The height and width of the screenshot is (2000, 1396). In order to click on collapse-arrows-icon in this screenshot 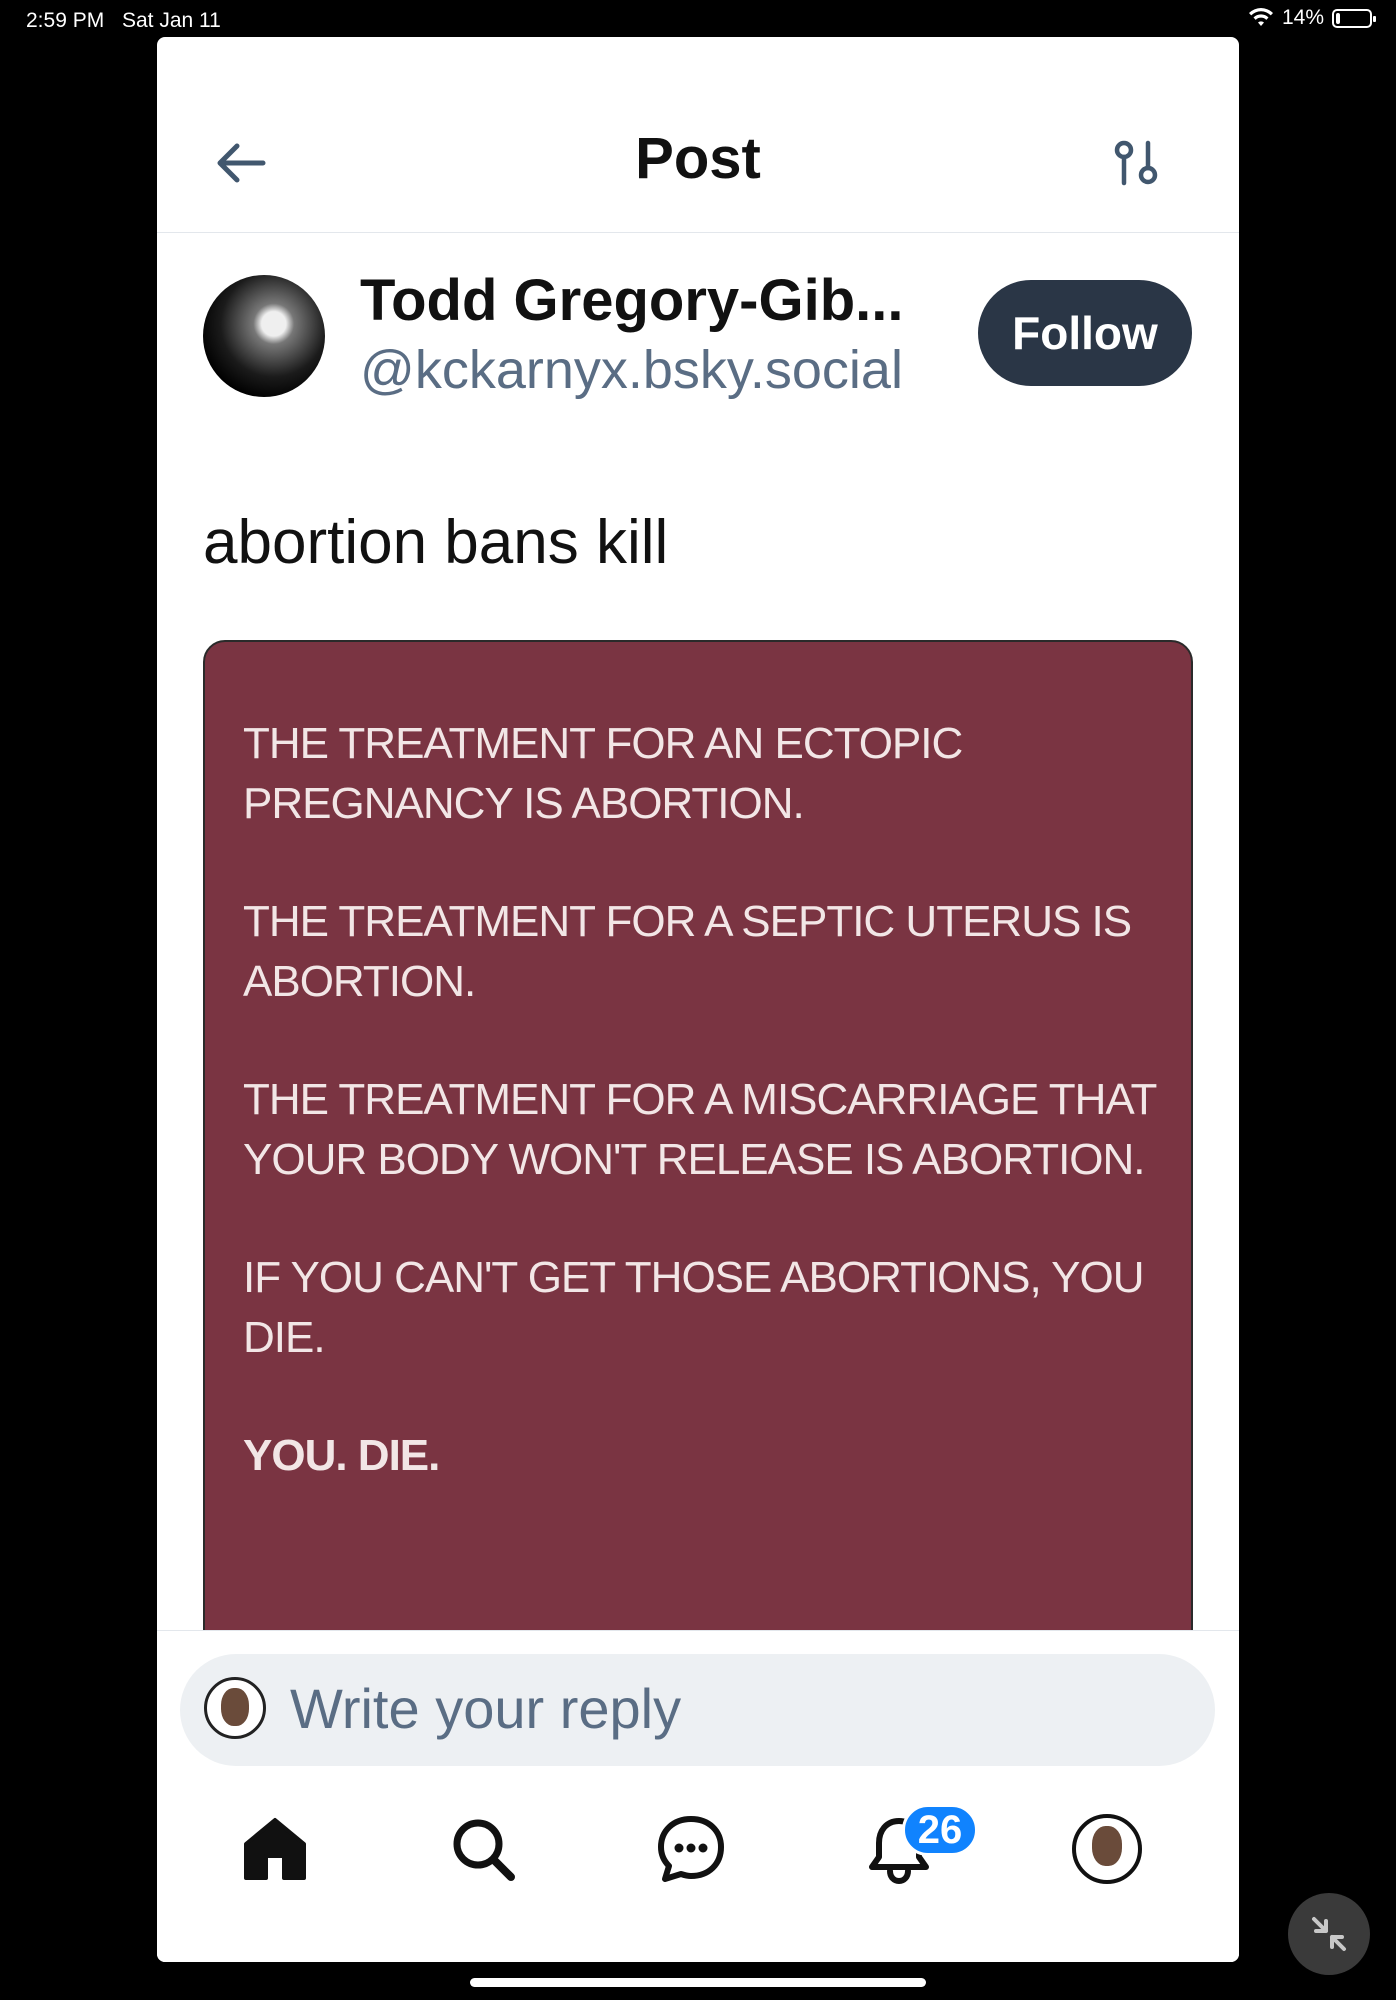, I will do `click(1329, 1934)`.